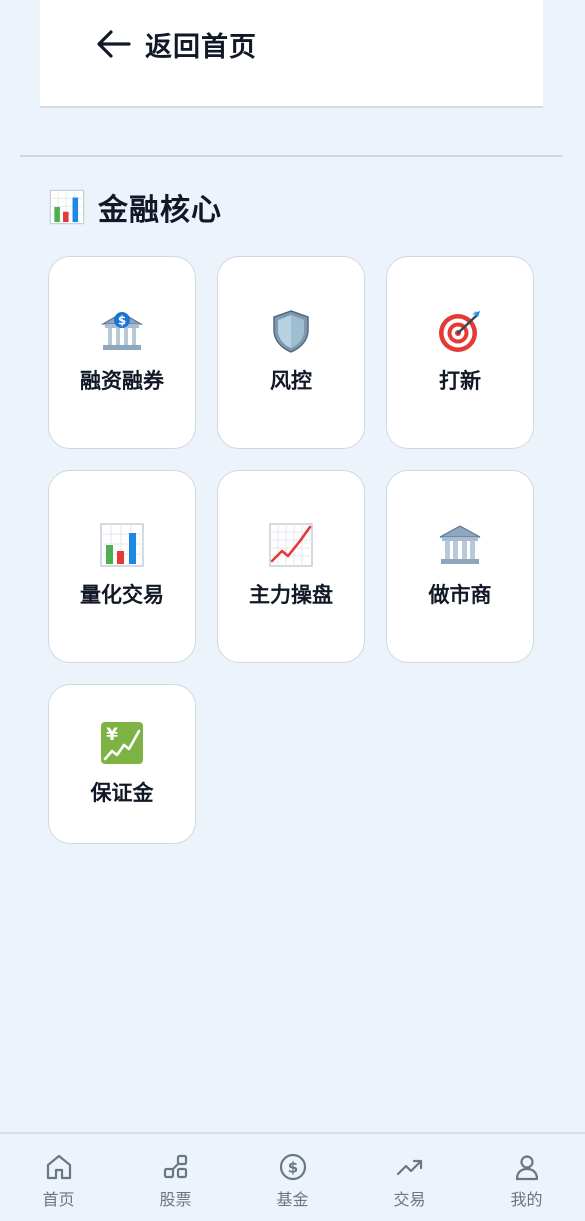 This screenshot has height=1221, width=585. I want to click on bank-dollar-icon: $, so click(122, 331).